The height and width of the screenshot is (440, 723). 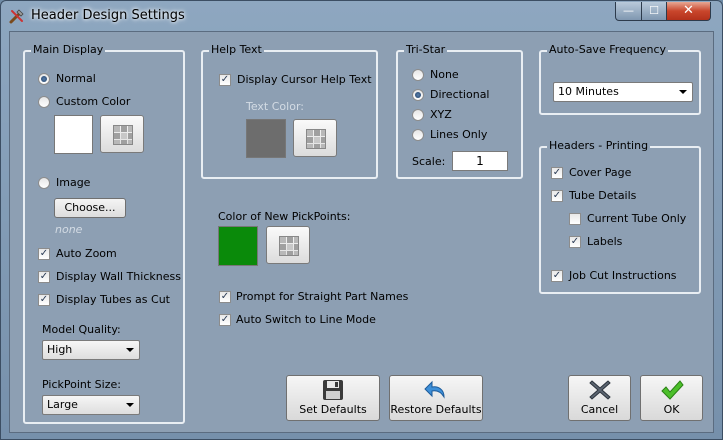 I want to click on pickpoint-size-label: PickPoint Size:, so click(x=81, y=384).